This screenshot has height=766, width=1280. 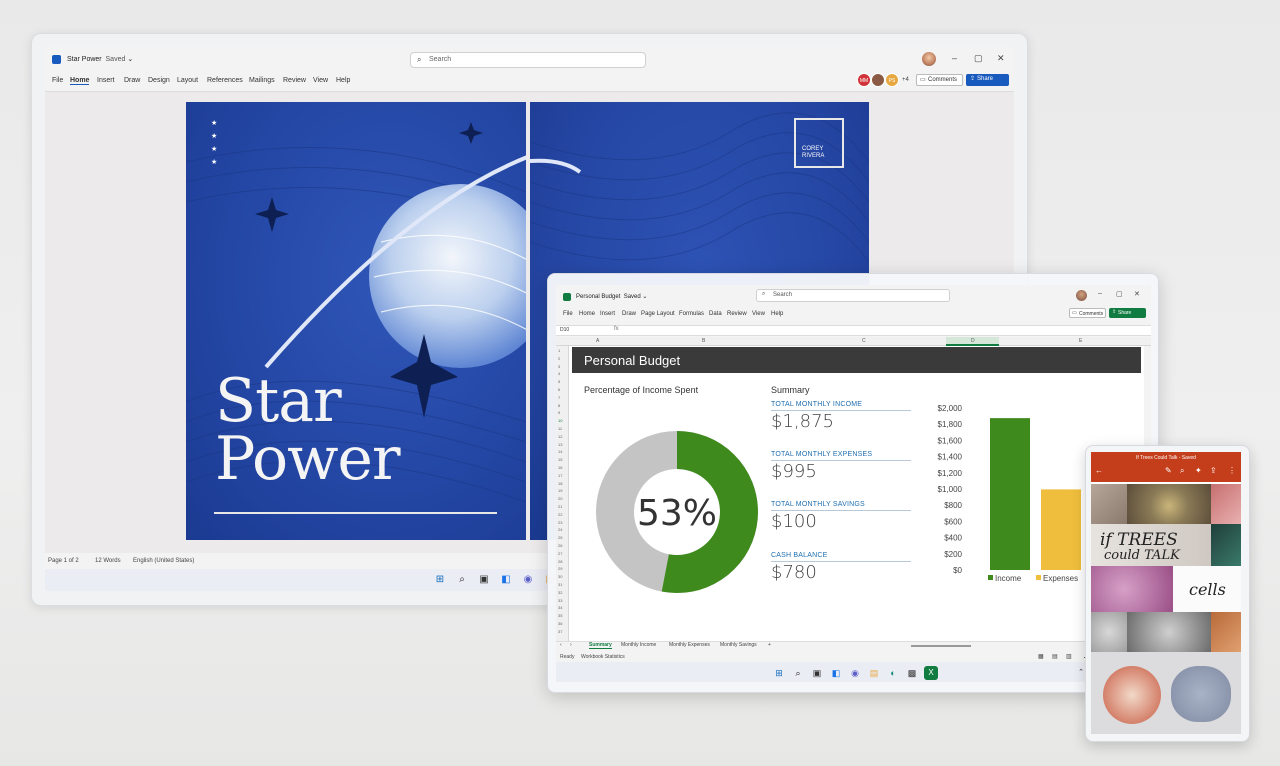 What do you see at coordinates (100, 59) in the screenshot?
I see `word-doc-title: Star Power Saved ⌄` at bounding box center [100, 59].